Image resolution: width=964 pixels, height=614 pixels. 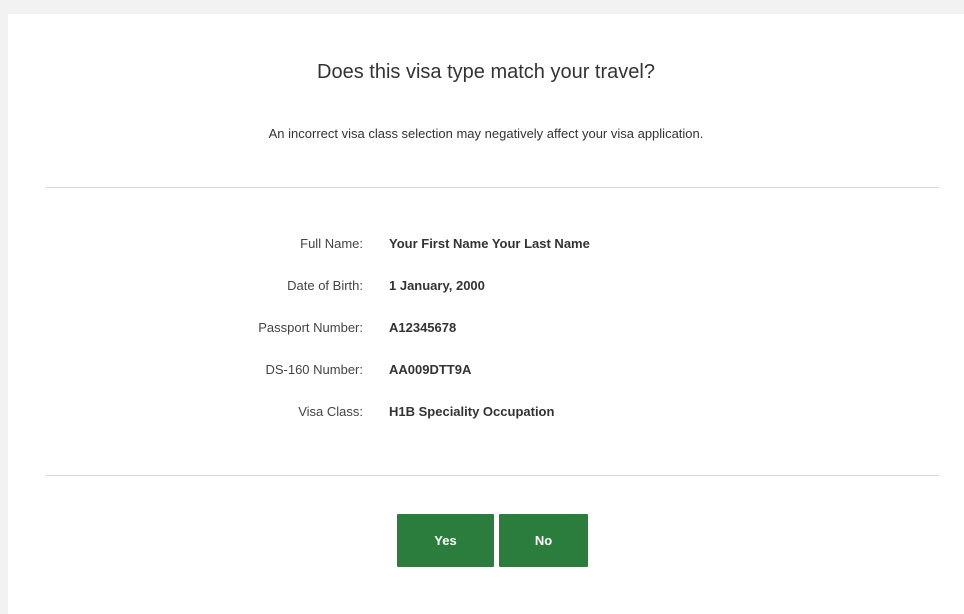 What do you see at coordinates (492, 187) in the screenshot?
I see `top-divider` at bounding box center [492, 187].